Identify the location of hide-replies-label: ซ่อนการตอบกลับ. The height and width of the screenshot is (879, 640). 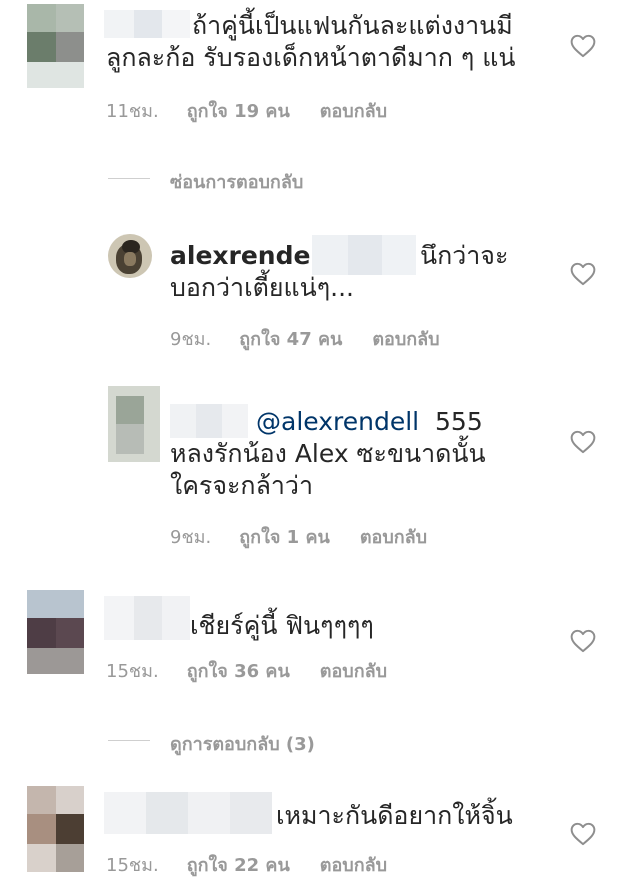
(237, 182).